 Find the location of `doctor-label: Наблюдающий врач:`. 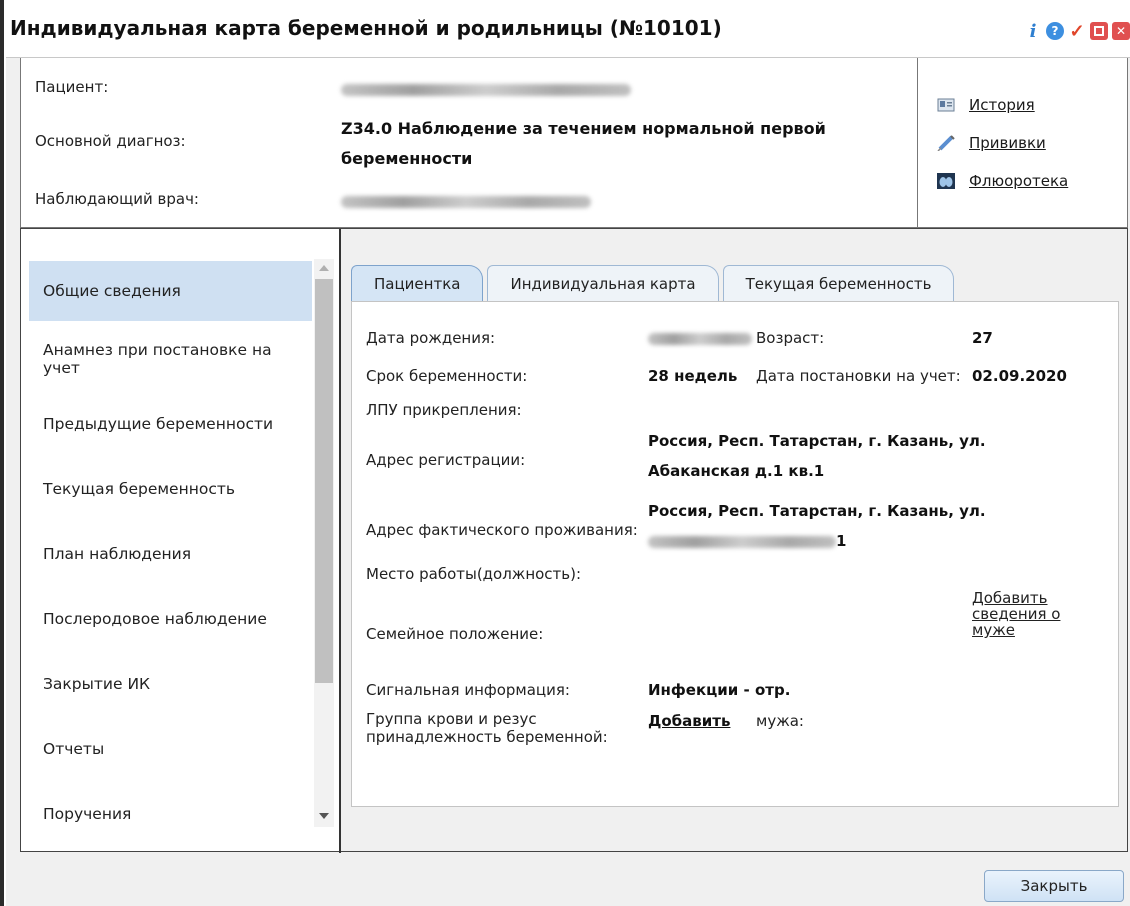

doctor-label: Наблюдающий врач: is located at coordinates (117, 199).